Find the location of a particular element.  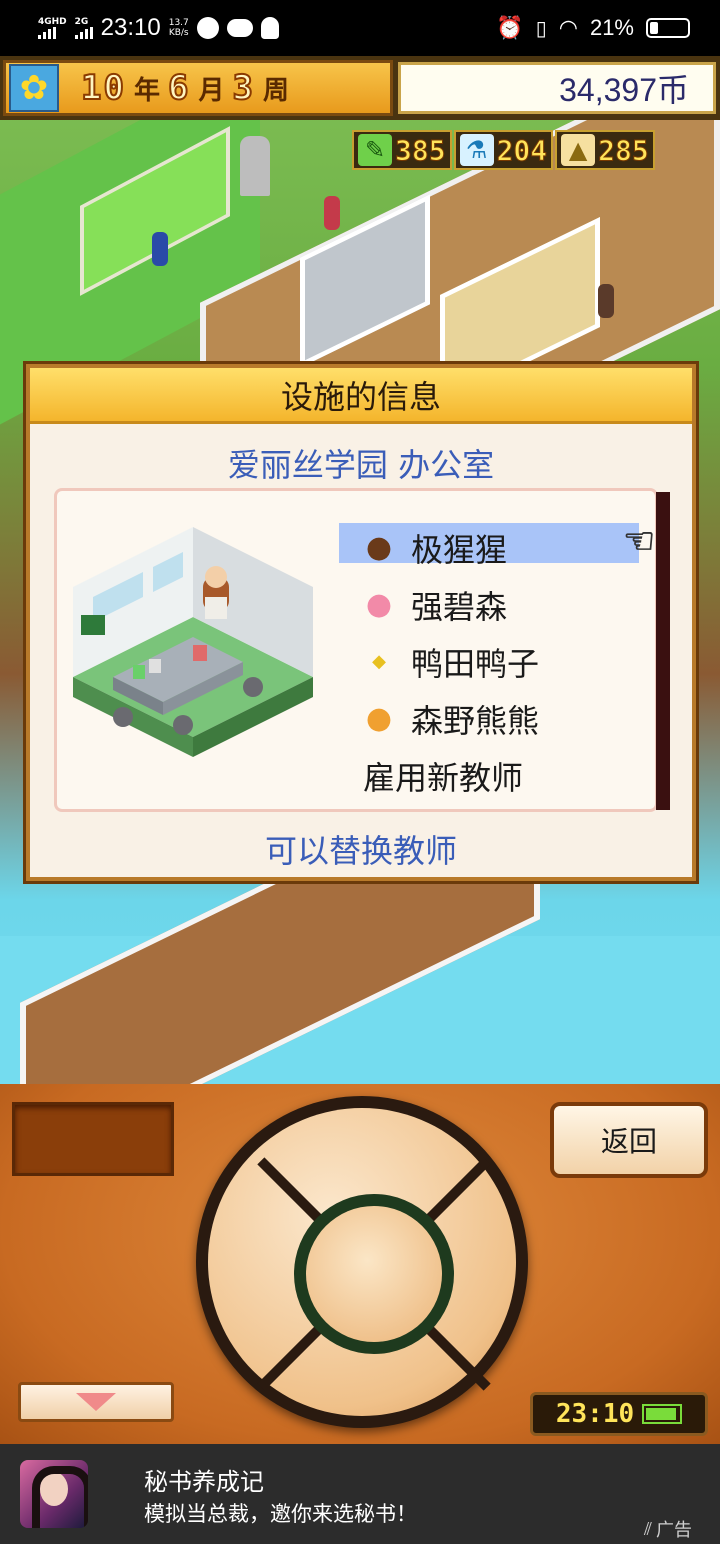

stat-pyramid: ▲ 285 is located at coordinates (605, 150).